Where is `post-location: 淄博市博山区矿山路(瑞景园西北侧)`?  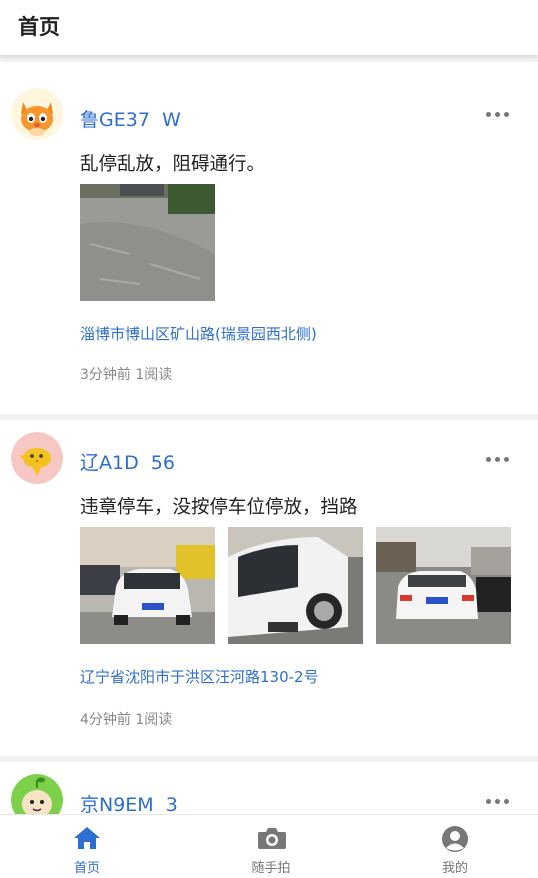 post-location: 淄博市博山区矿山路(瑞景园西北侧) is located at coordinates (198, 333).